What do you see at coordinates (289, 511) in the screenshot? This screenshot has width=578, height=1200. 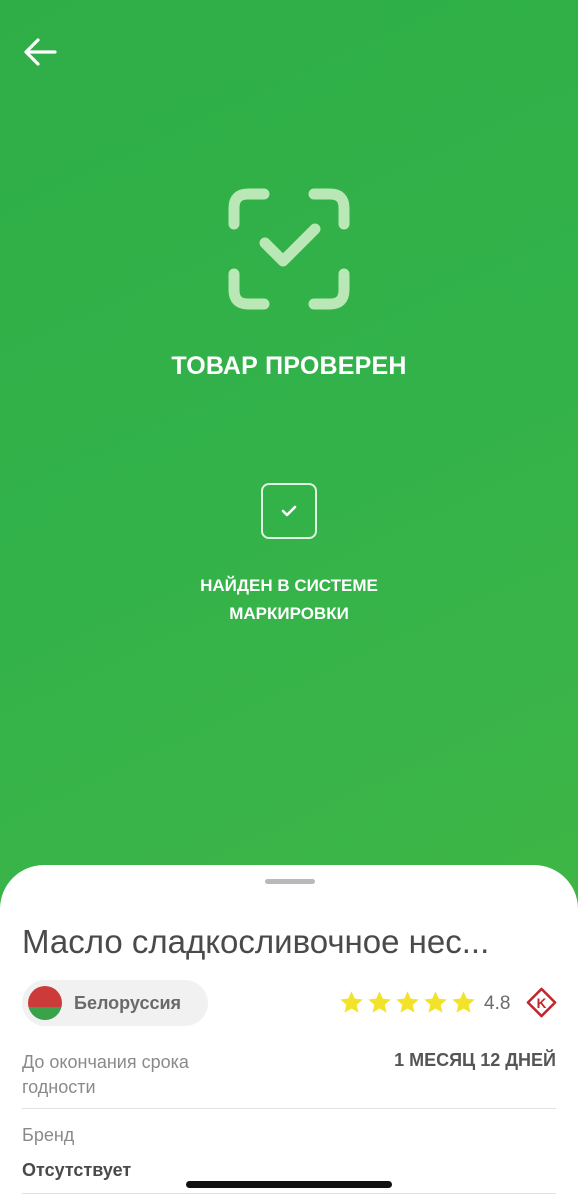 I see `checkbox-checked-icon` at bounding box center [289, 511].